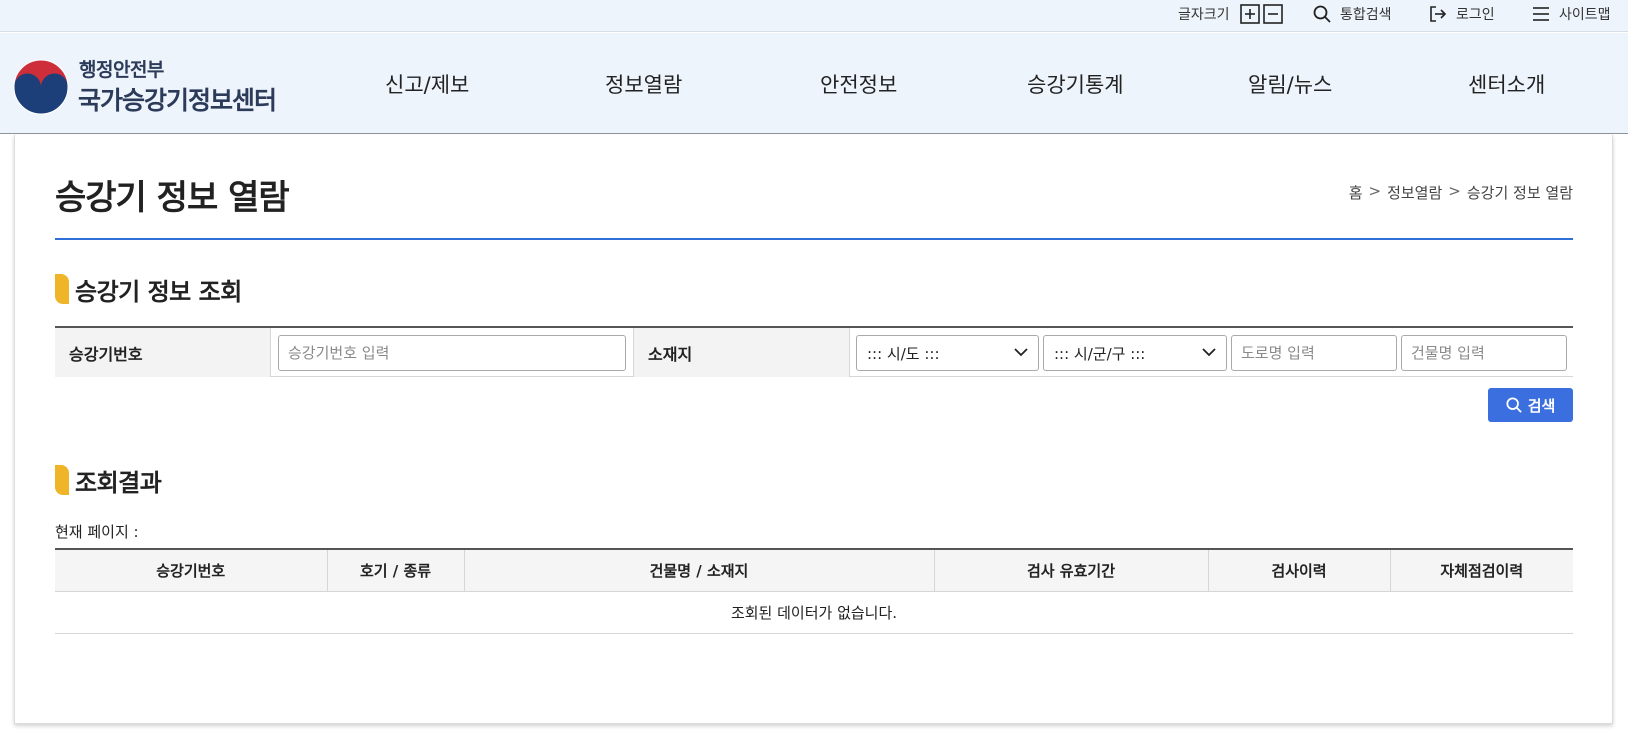 The width and height of the screenshot is (1628, 747). I want to click on plus-box-icon, so click(1250, 14).